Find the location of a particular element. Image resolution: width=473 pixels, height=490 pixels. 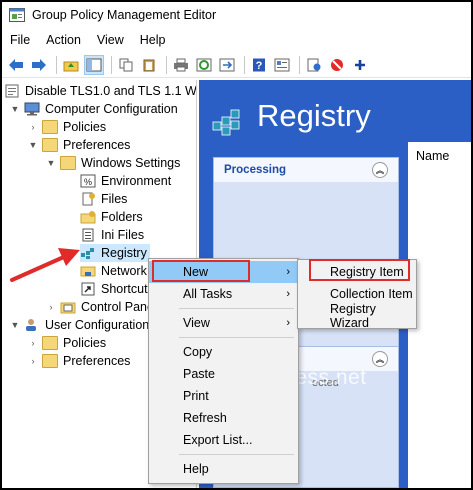

processing-panel-header: Processing ︽ is located at coordinates (306, 170).